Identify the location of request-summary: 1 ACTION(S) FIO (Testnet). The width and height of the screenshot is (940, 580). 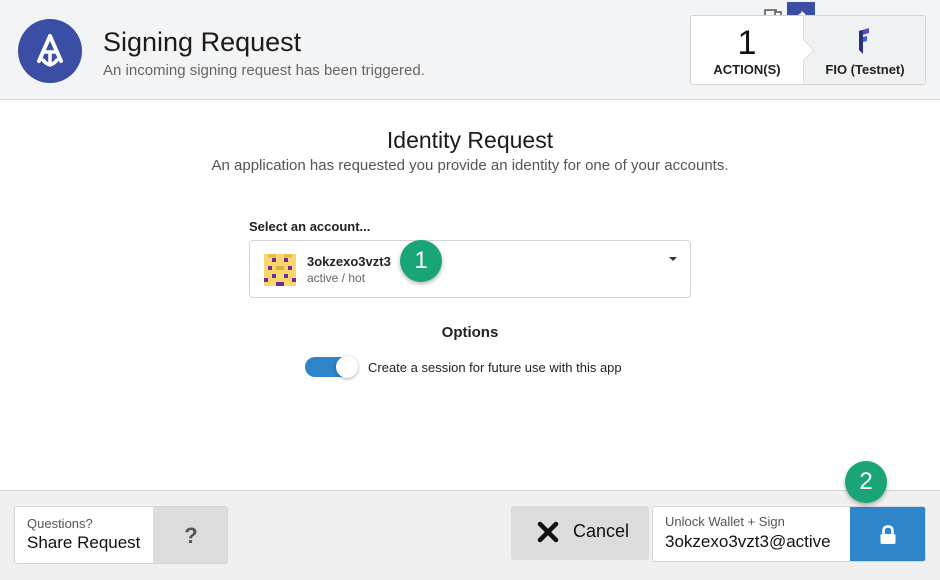
(808, 50).